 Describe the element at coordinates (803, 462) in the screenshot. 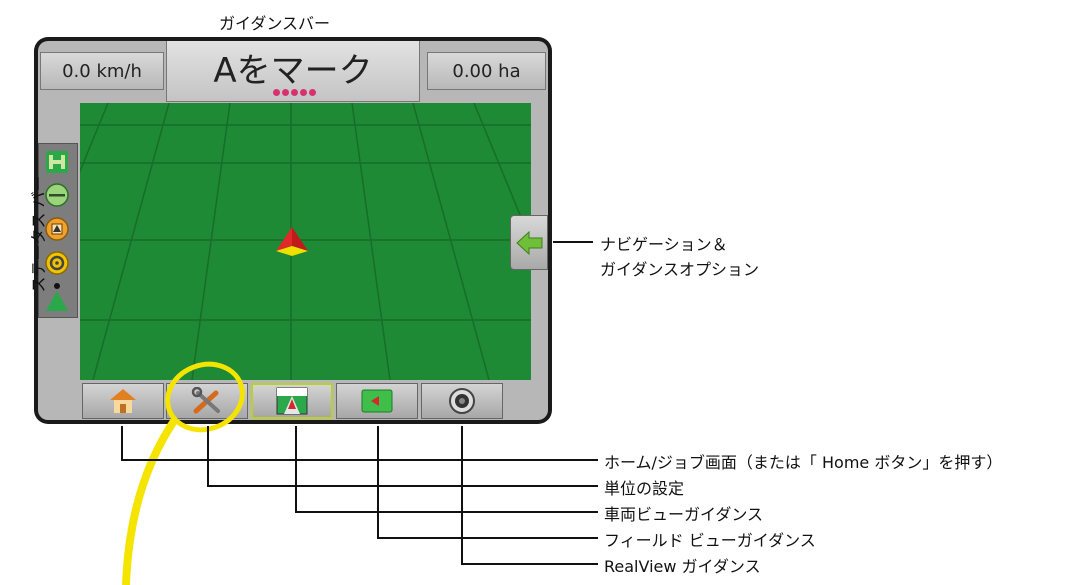

I see `home-label: ホーム/ジョブ画面（または「 Home ボタン」を押す）` at that location.